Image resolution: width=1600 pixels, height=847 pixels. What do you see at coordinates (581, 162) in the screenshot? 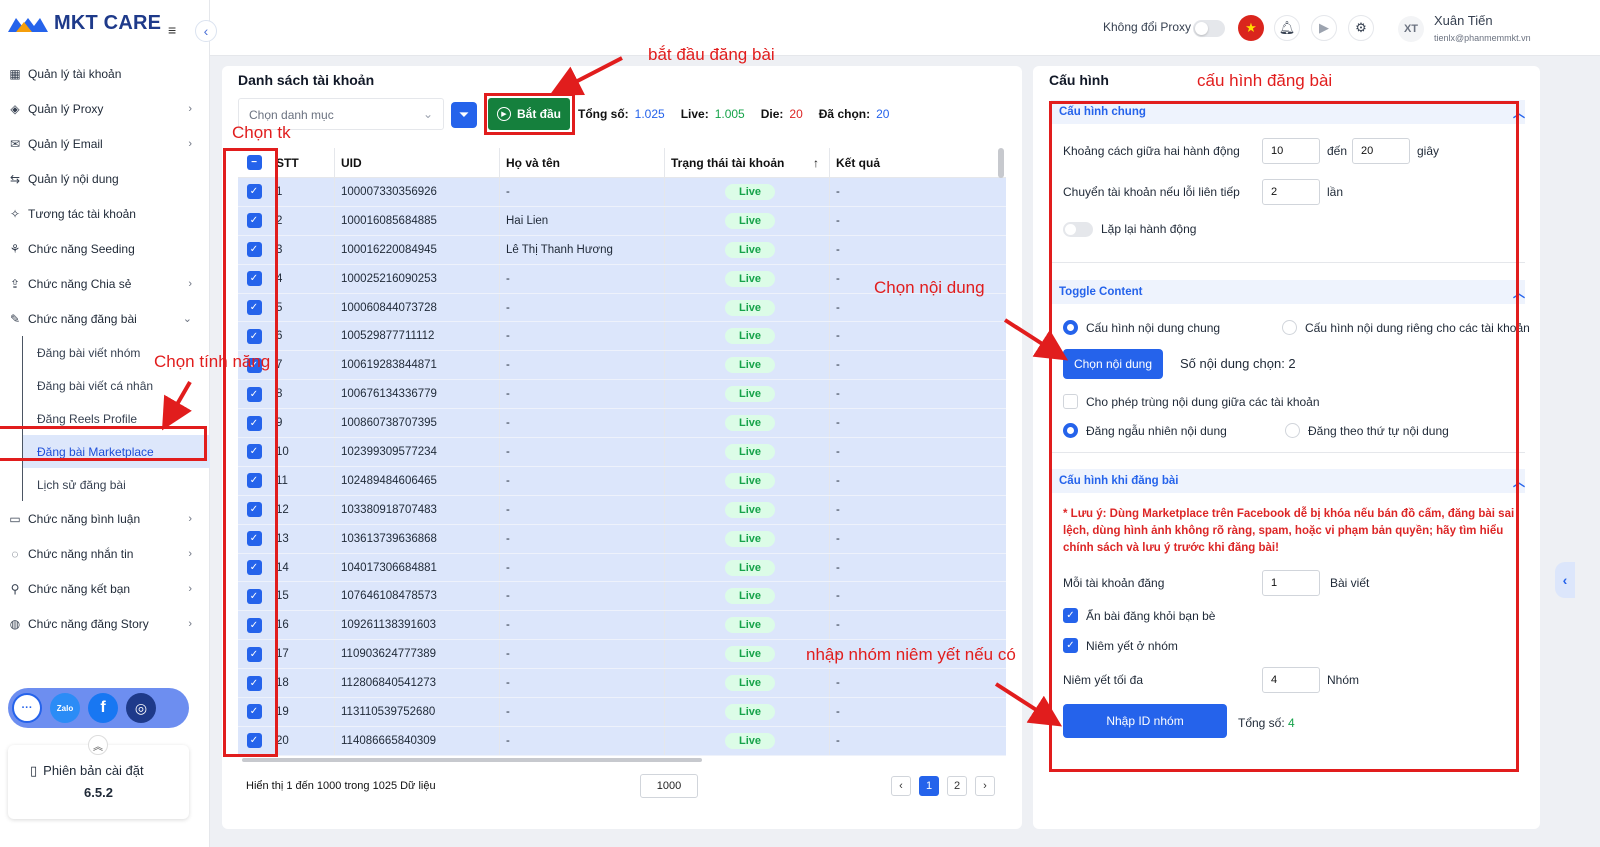
I see `col-name: Họ và tên` at bounding box center [581, 162].